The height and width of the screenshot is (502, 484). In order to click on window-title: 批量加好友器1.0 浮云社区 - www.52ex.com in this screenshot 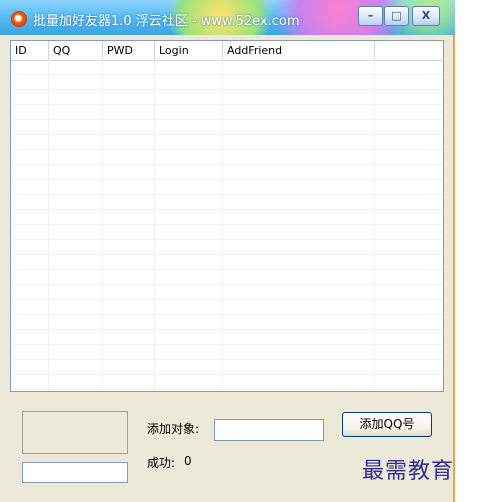, I will do `click(166, 19)`.